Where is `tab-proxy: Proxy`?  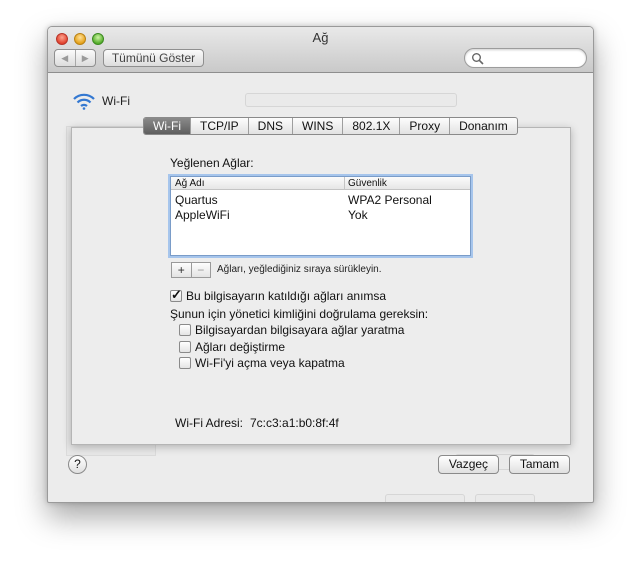
tab-proxy: Proxy is located at coordinates (424, 126).